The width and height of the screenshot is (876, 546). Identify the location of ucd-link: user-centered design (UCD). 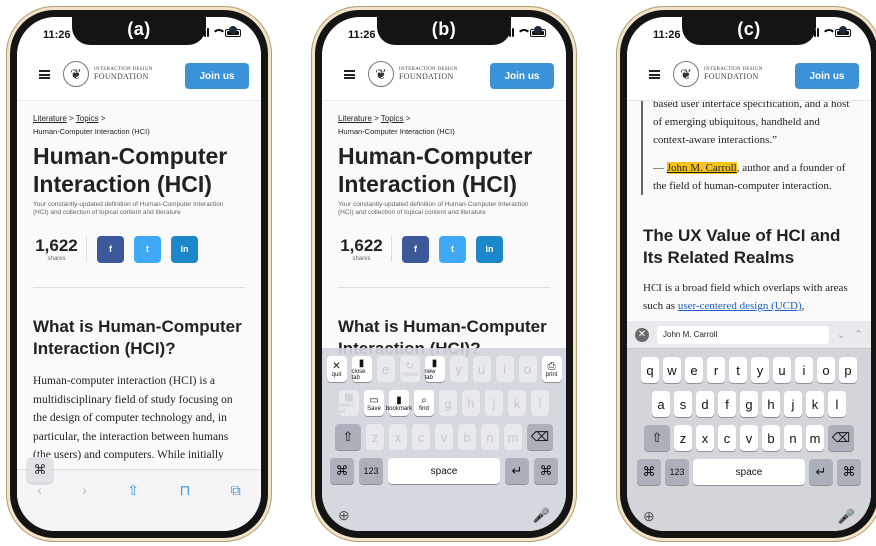
(740, 306).